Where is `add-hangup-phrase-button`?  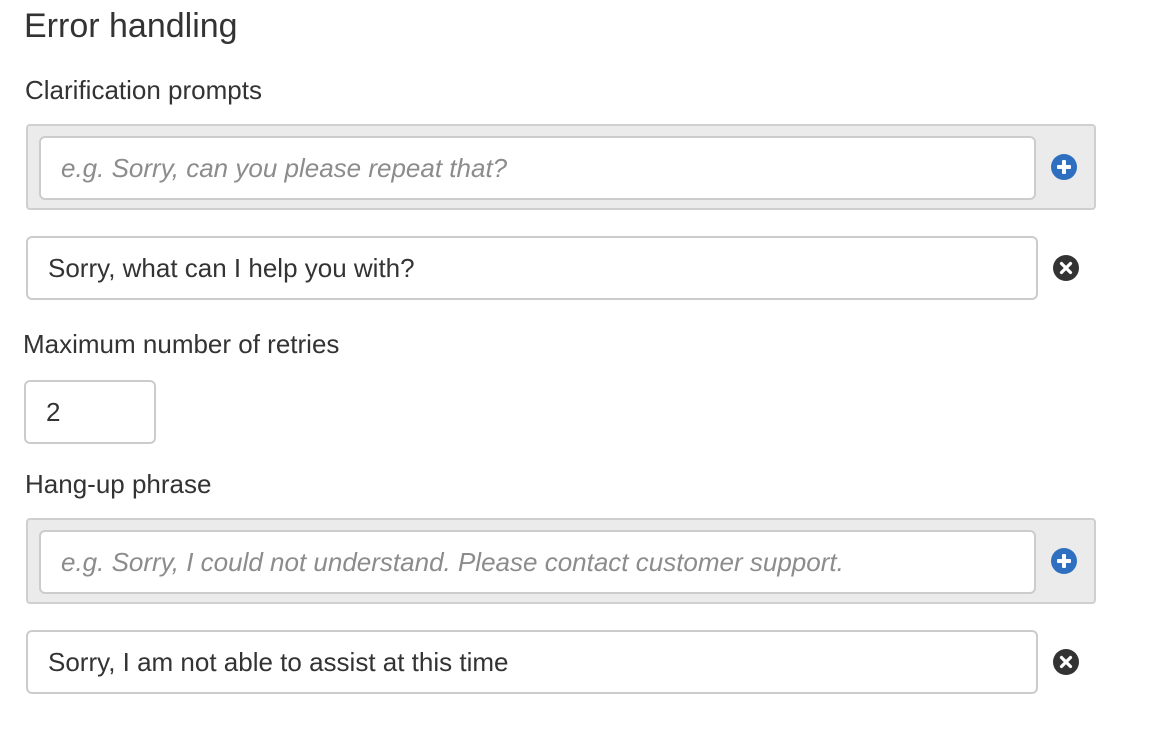
add-hangup-phrase-button is located at coordinates (1064, 561).